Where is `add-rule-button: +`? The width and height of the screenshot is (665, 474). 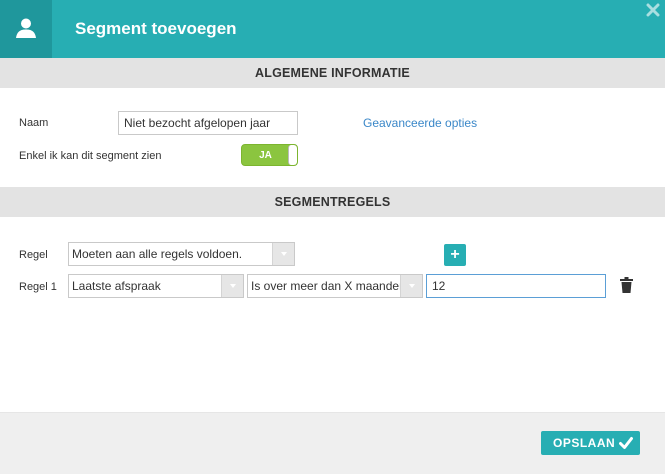
add-rule-button: + is located at coordinates (455, 255).